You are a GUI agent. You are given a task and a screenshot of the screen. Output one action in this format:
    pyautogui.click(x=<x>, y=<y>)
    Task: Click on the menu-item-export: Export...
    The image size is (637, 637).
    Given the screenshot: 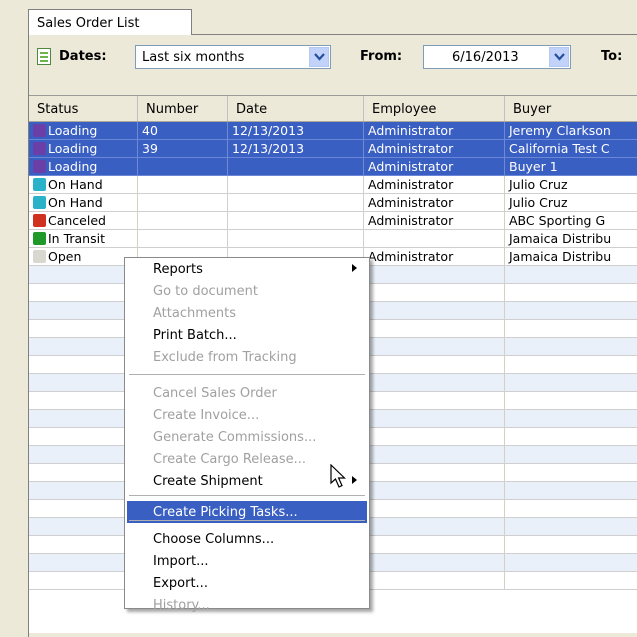 What is the action you would take?
    pyautogui.click(x=247, y=583)
    